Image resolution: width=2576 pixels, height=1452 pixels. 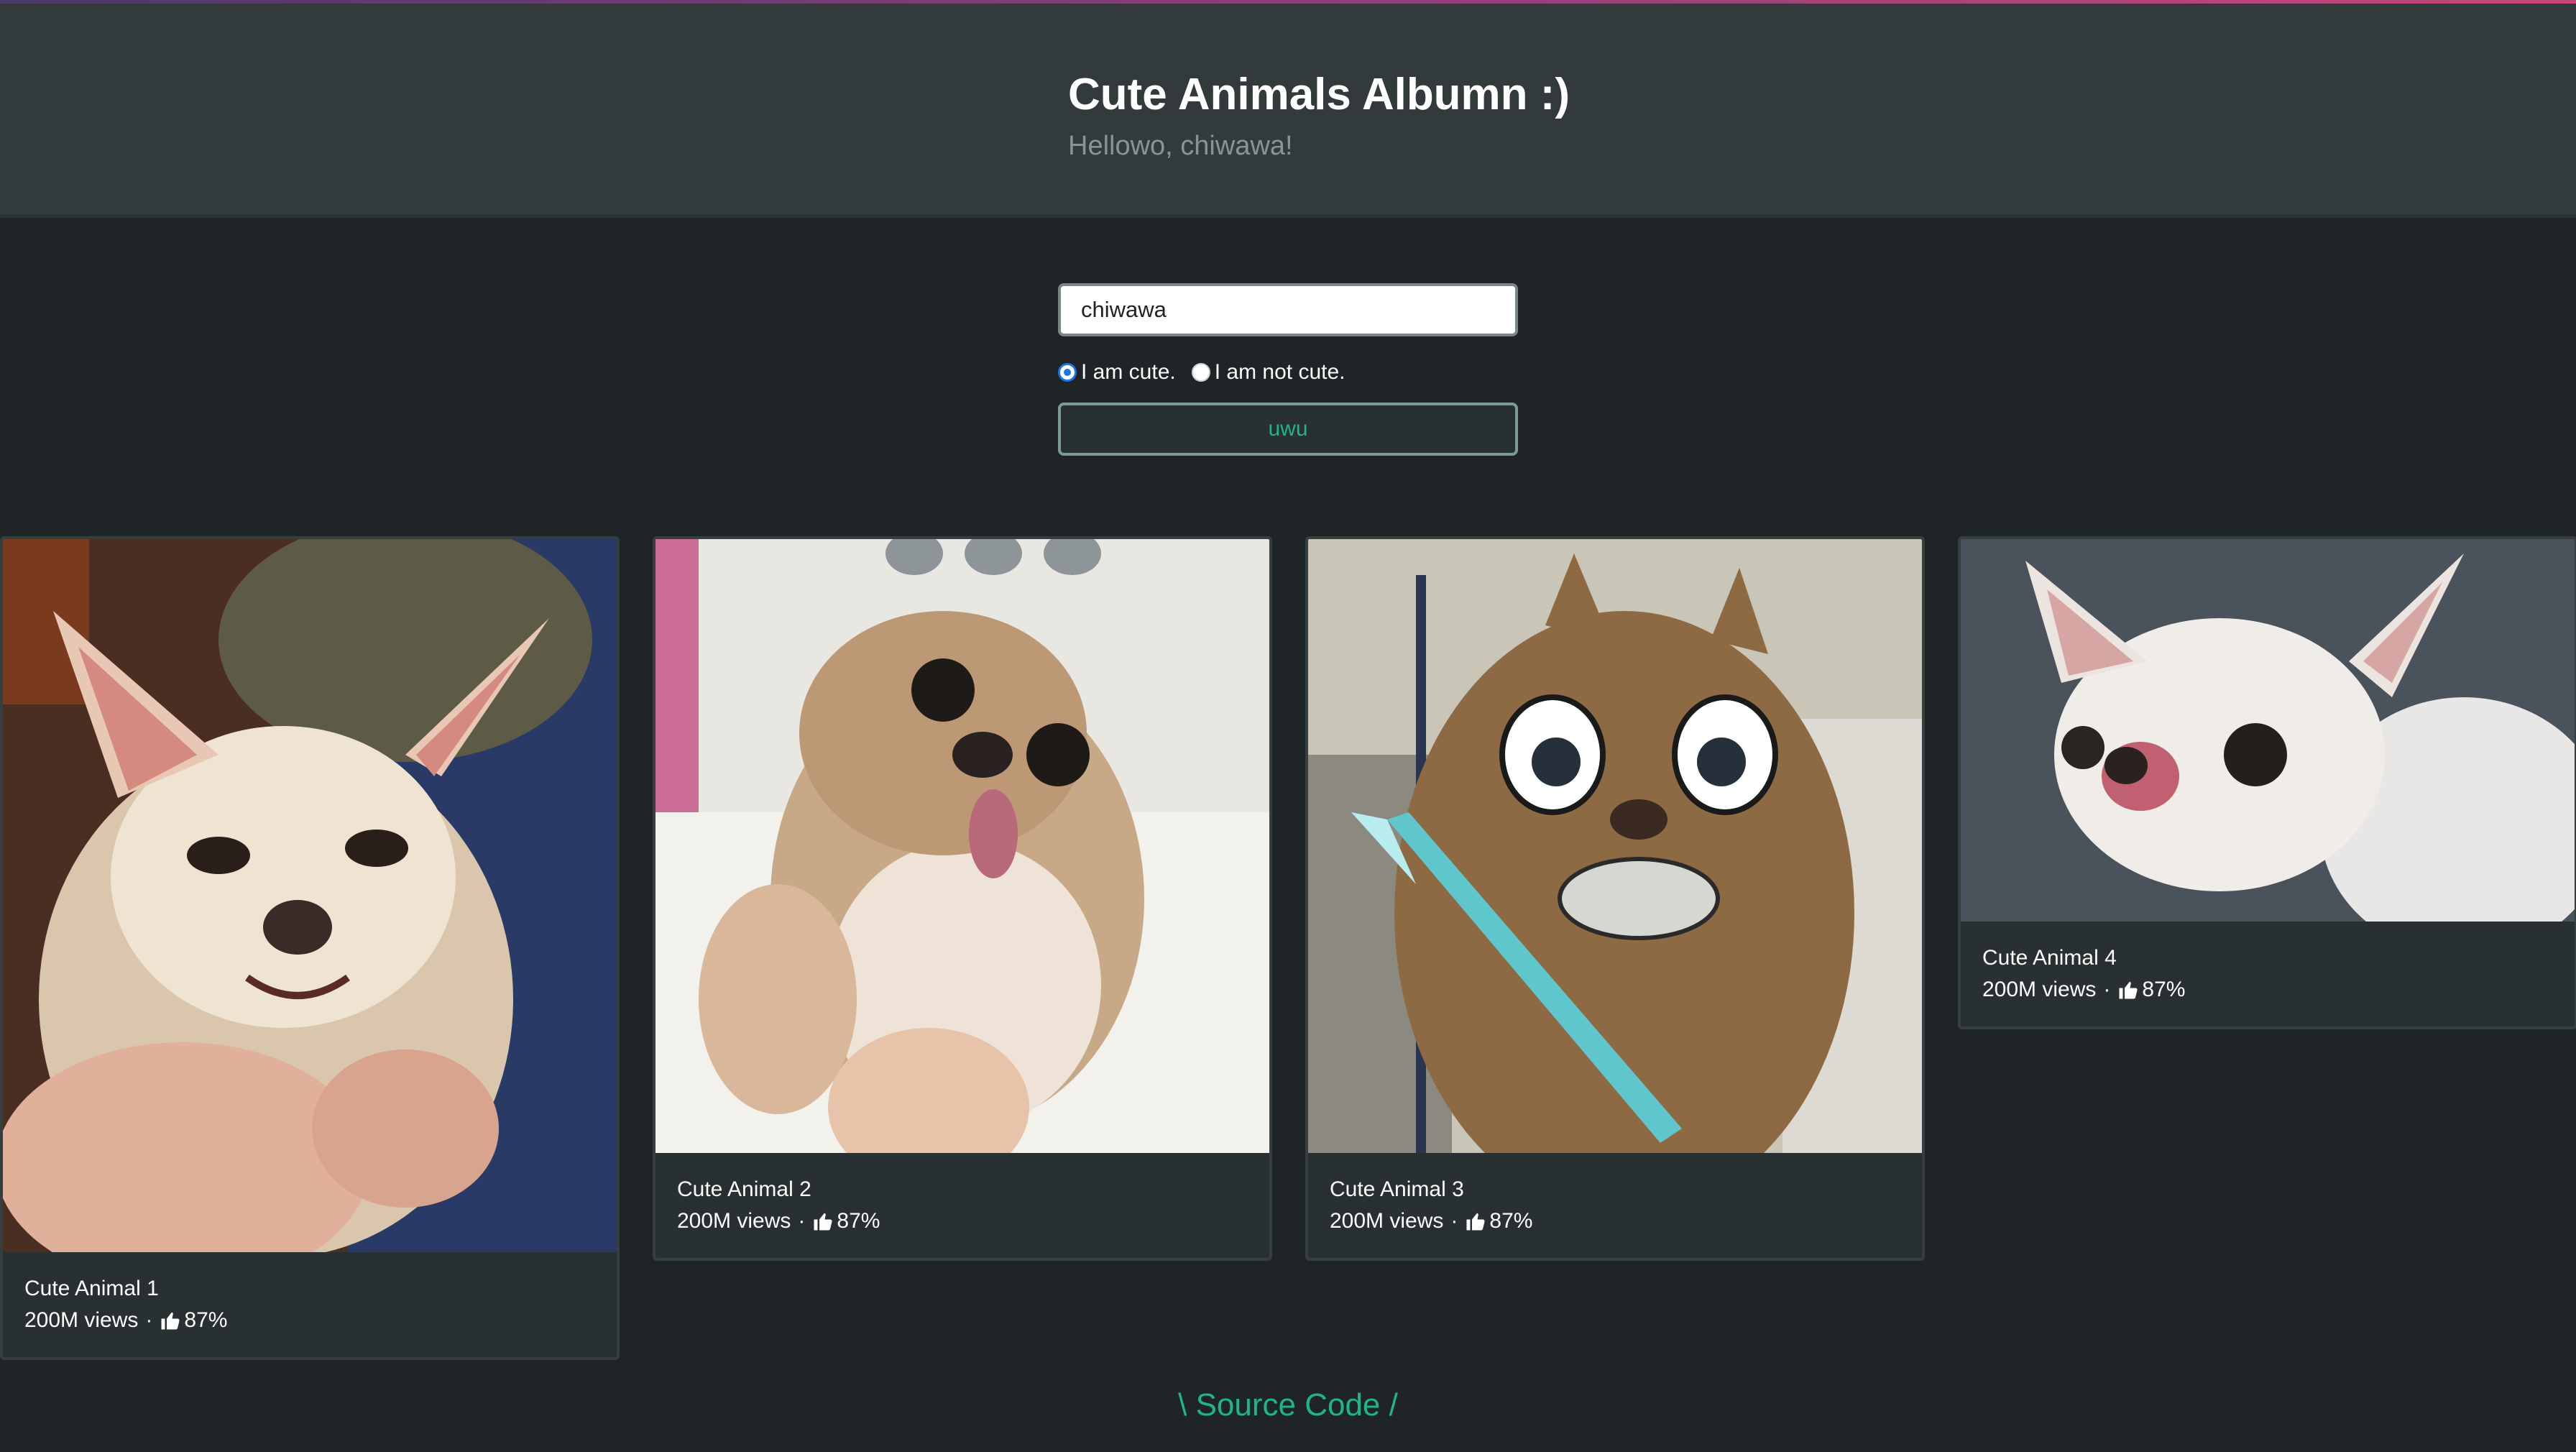 I want to click on album-card: Cute Animal 3 200M views · 87%, so click(x=1615, y=898).